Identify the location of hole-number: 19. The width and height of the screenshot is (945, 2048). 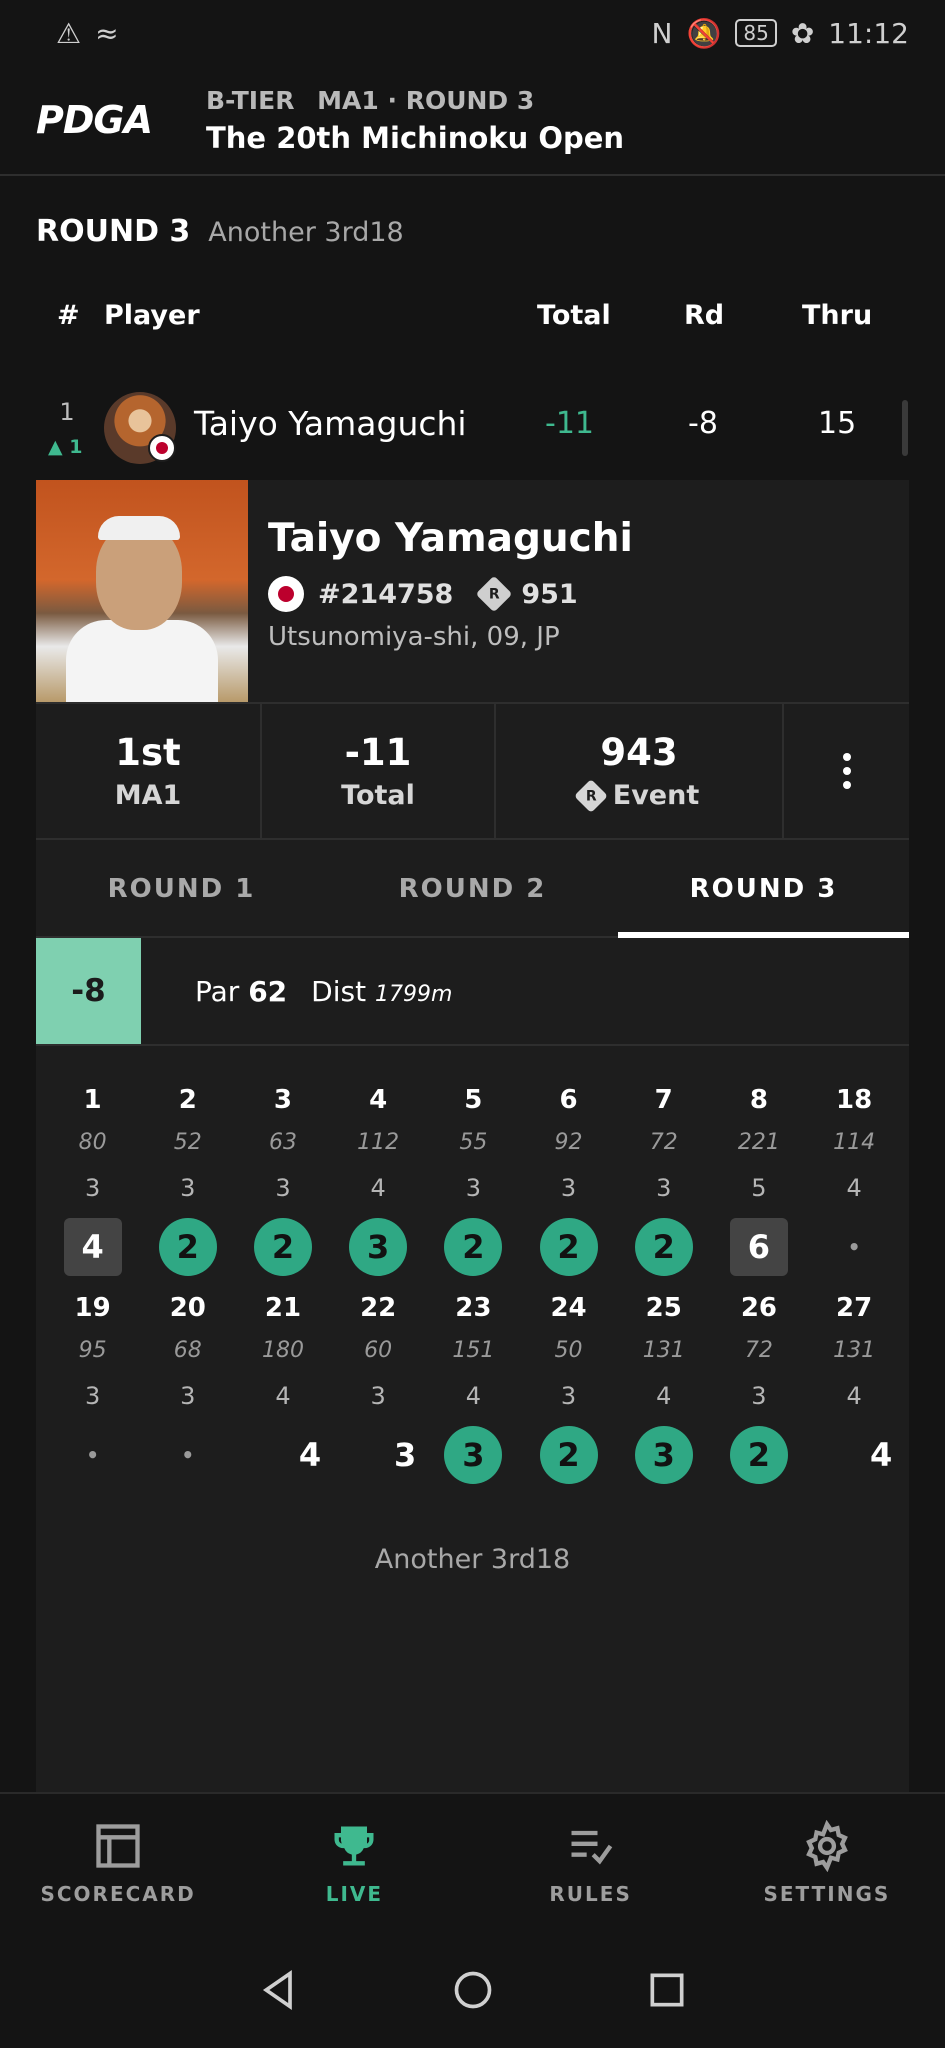
(92, 1308).